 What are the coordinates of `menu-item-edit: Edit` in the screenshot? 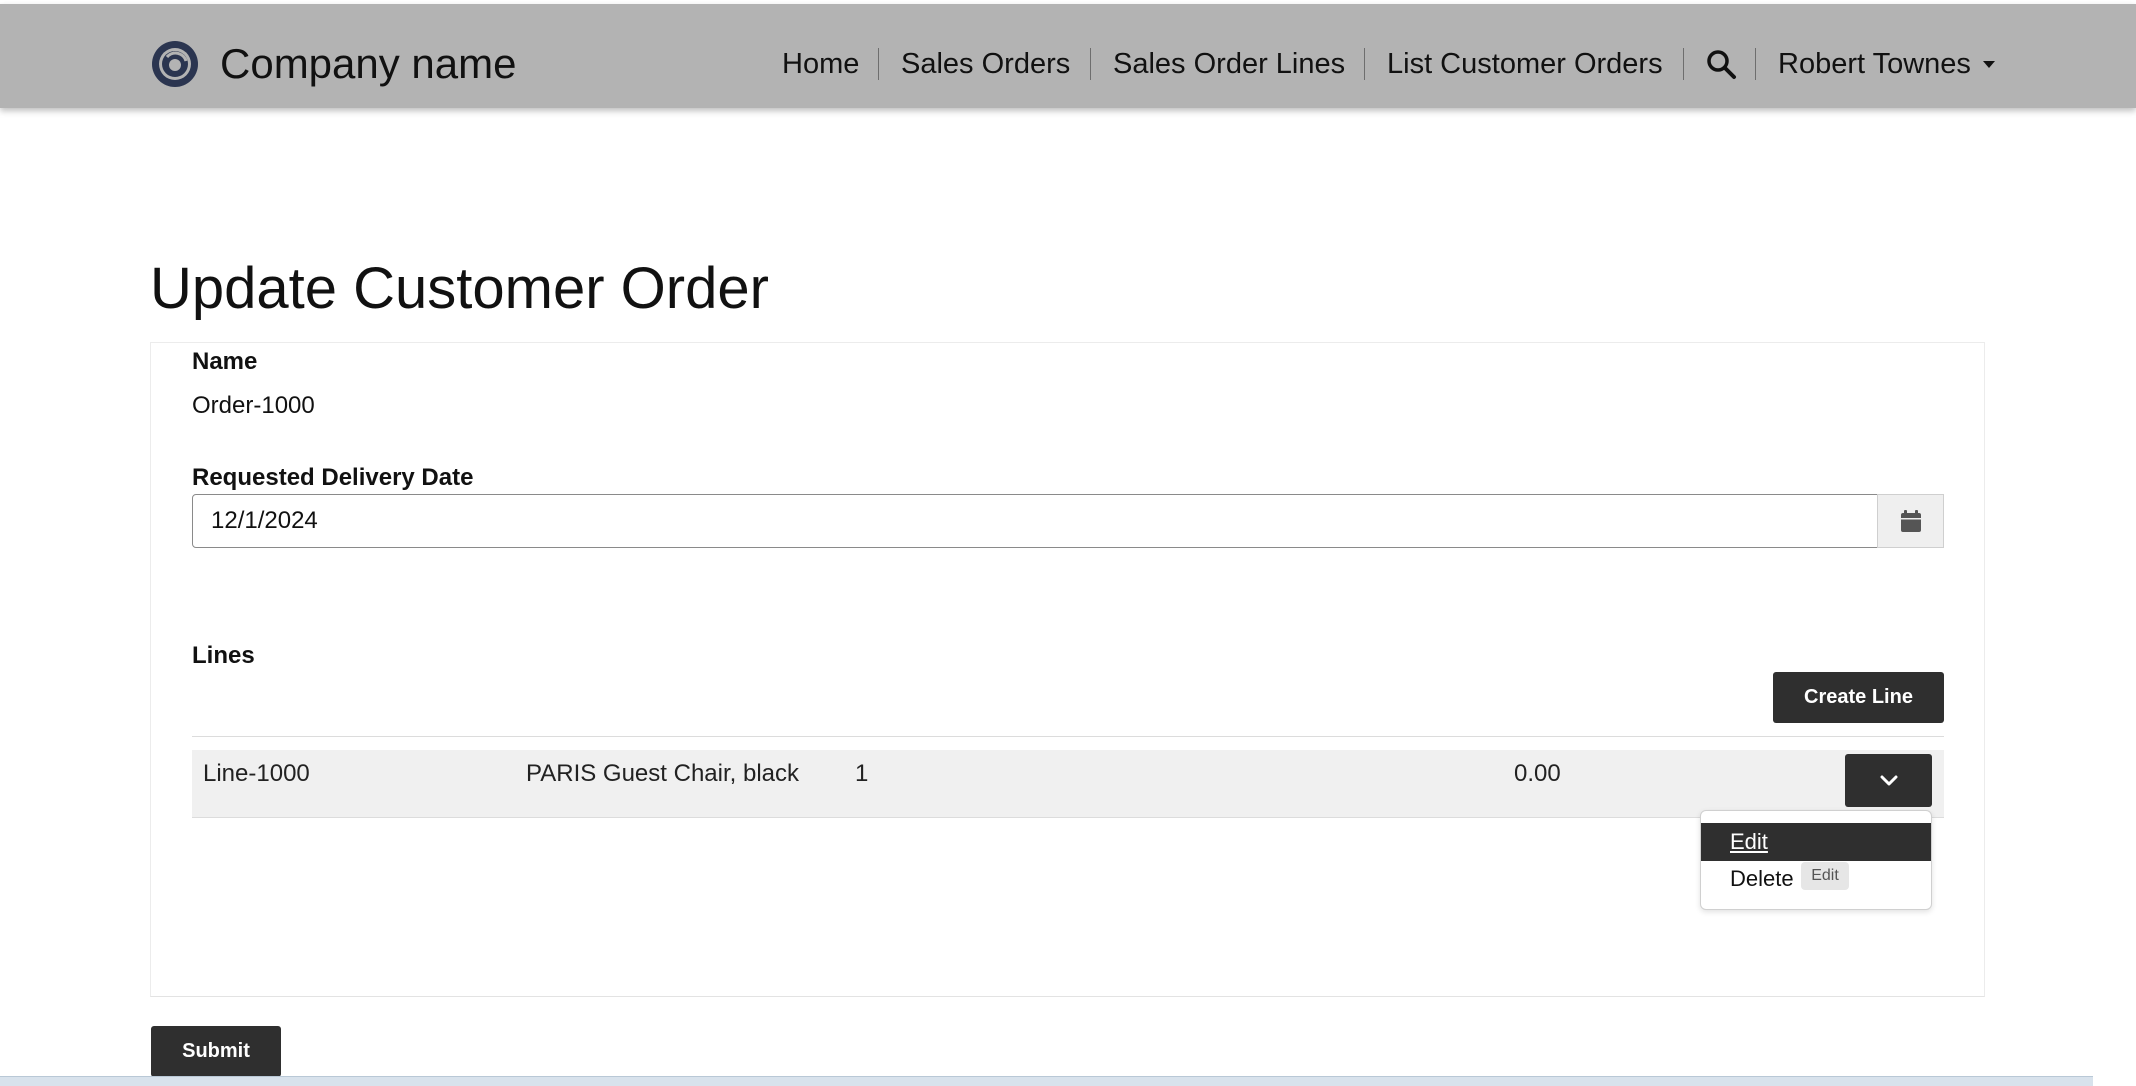 It's located at (1816, 842).